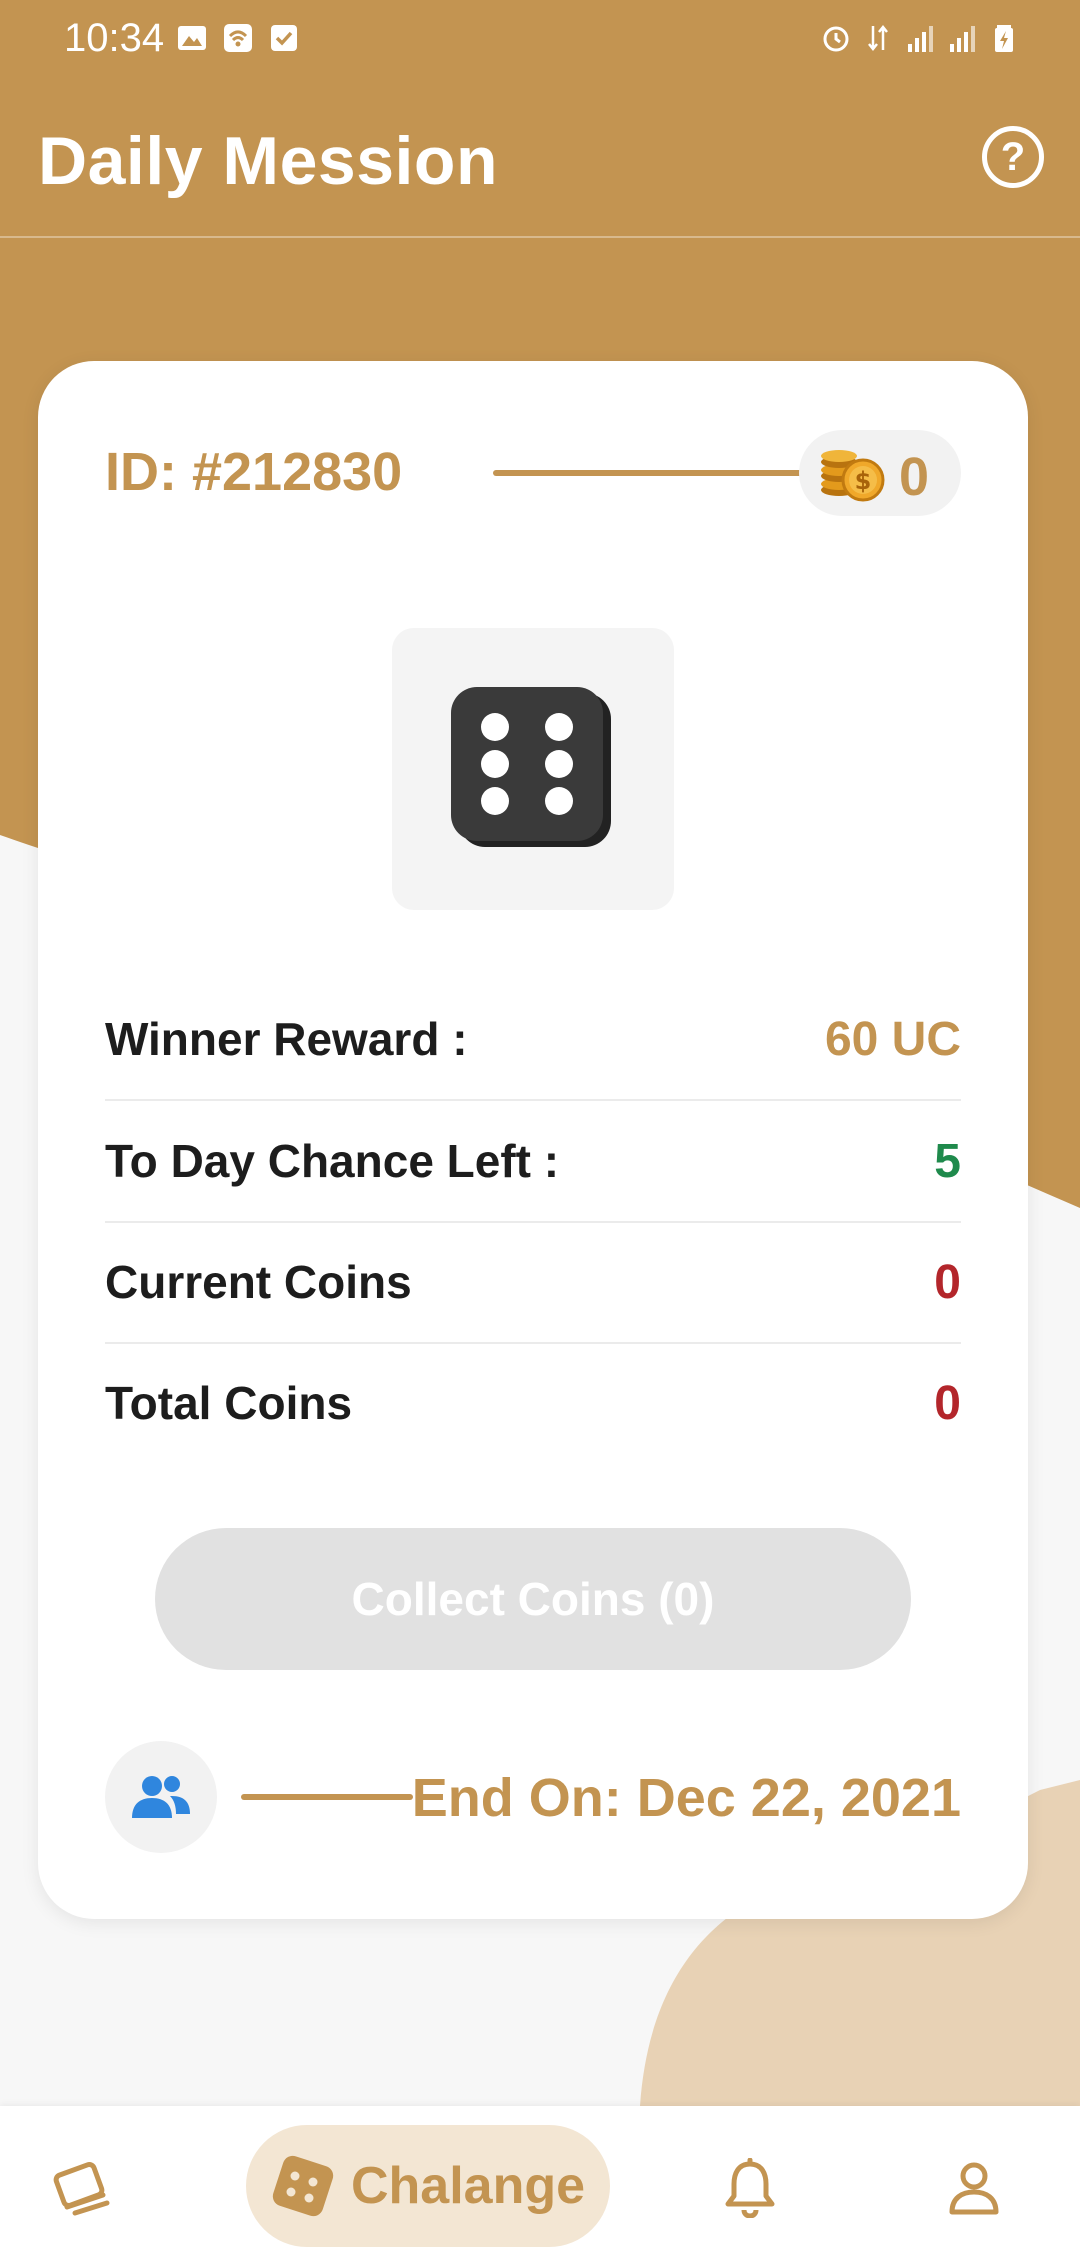  What do you see at coordinates (892, 1039) in the screenshot?
I see `info-value: 60 UC` at bounding box center [892, 1039].